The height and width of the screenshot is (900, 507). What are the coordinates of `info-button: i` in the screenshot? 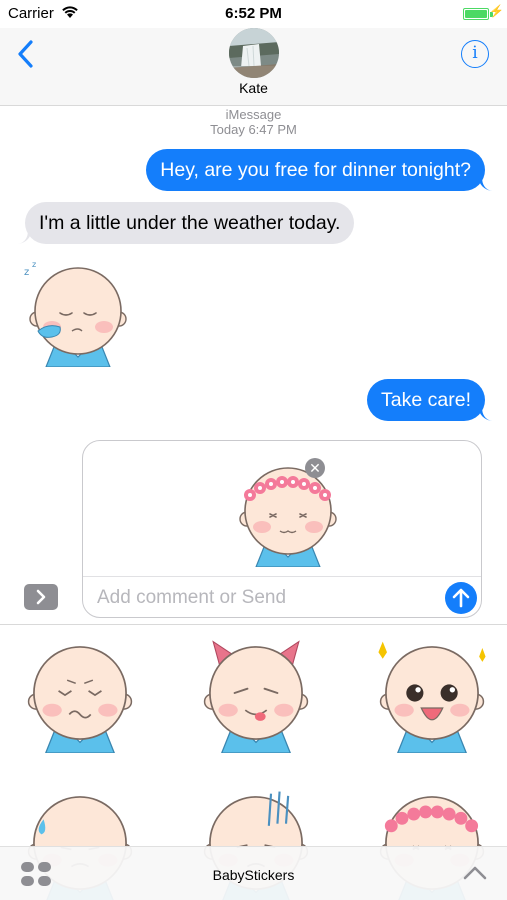 It's located at (475, 54).